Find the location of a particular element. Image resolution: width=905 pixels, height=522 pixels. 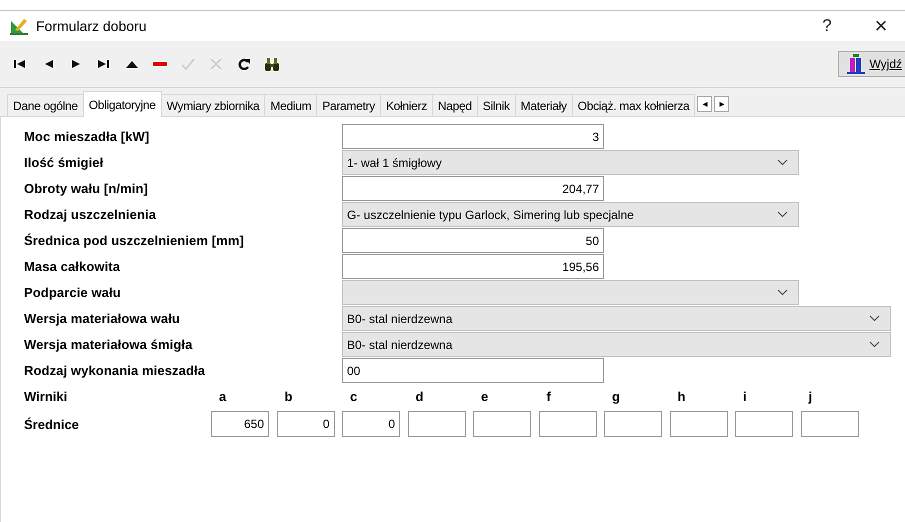

binoculars-icon is located at coordinates (272, 64).